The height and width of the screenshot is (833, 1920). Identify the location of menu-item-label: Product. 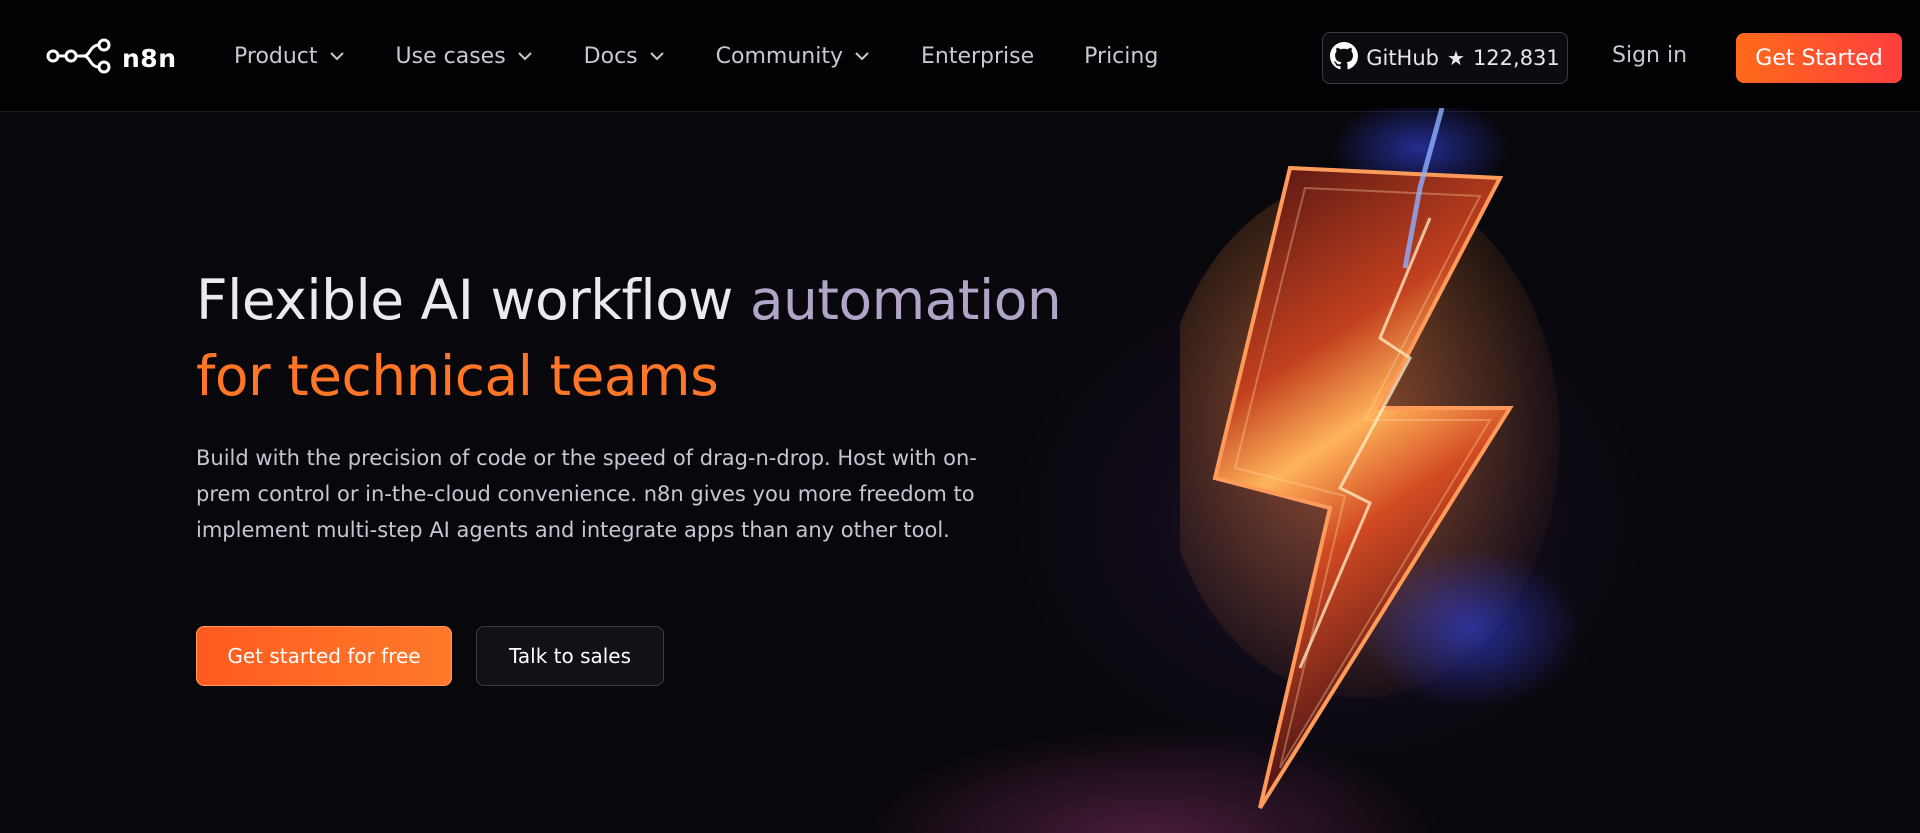
(276, 56).